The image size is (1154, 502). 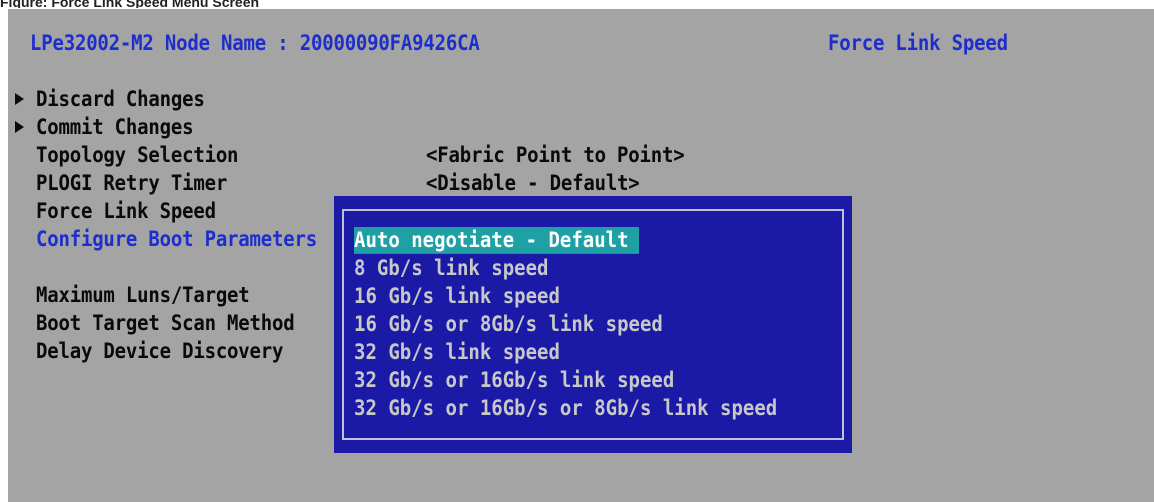 I want to click on delay-device-discovery-label: Delay Device Discovery, so click(x=159, y=351).